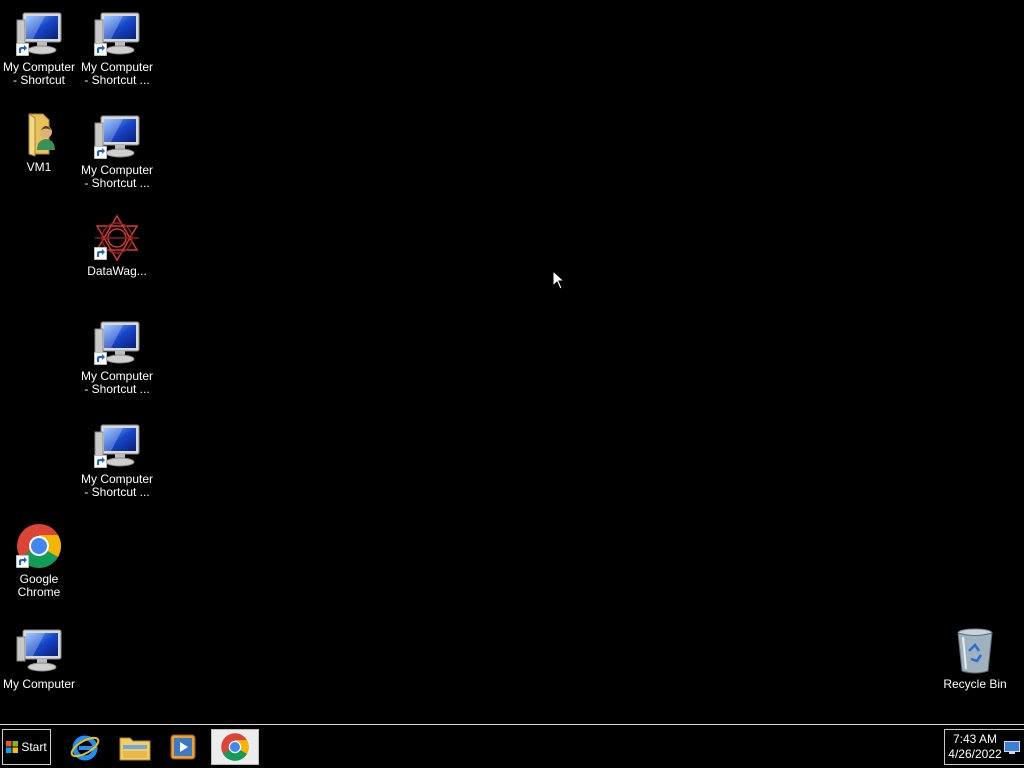 The height and width of the screenshot is (768, 1024). I want to click on taskbar-internet-explorer, so click(85, 747).